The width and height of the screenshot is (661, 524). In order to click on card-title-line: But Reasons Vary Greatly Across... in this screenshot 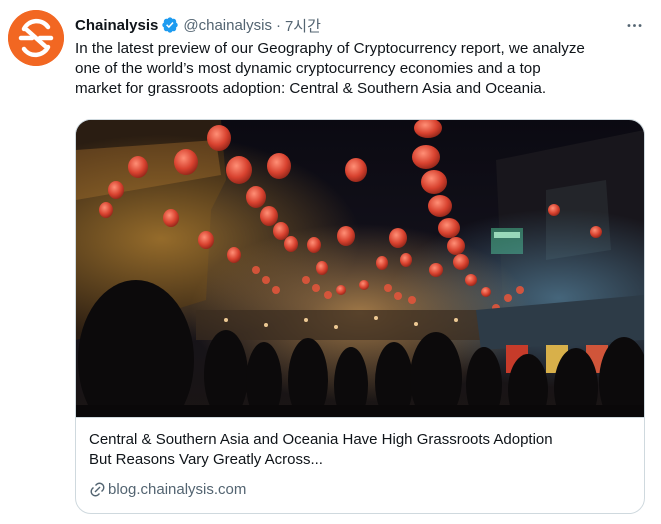, I will do `click(206, 459)`.